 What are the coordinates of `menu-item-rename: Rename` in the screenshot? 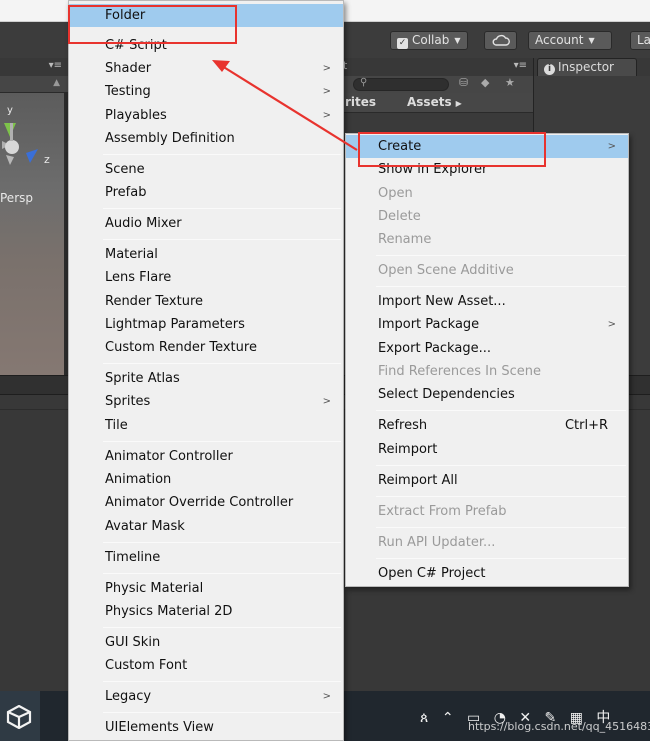 It's located at (487, 239).